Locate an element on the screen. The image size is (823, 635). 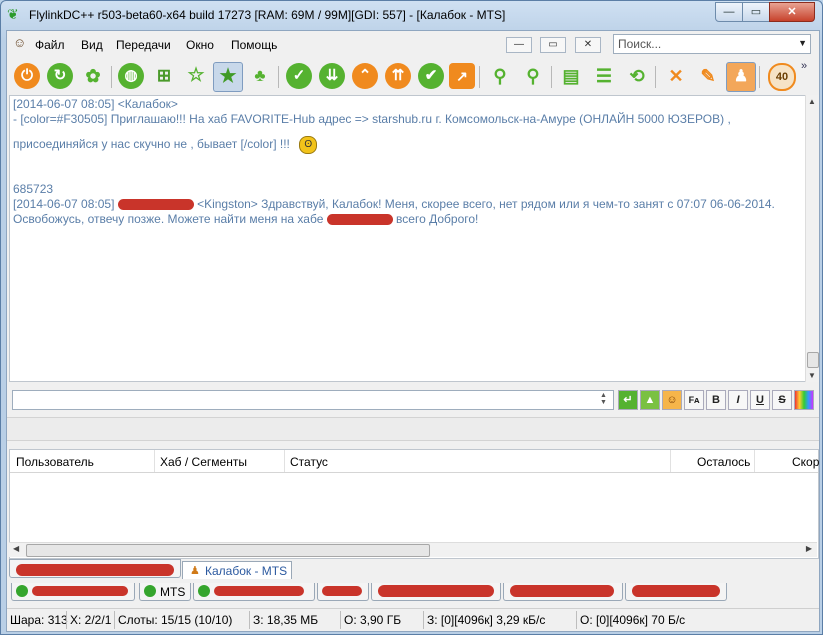
col-speed: Скор is located at coordinates (805, 462).